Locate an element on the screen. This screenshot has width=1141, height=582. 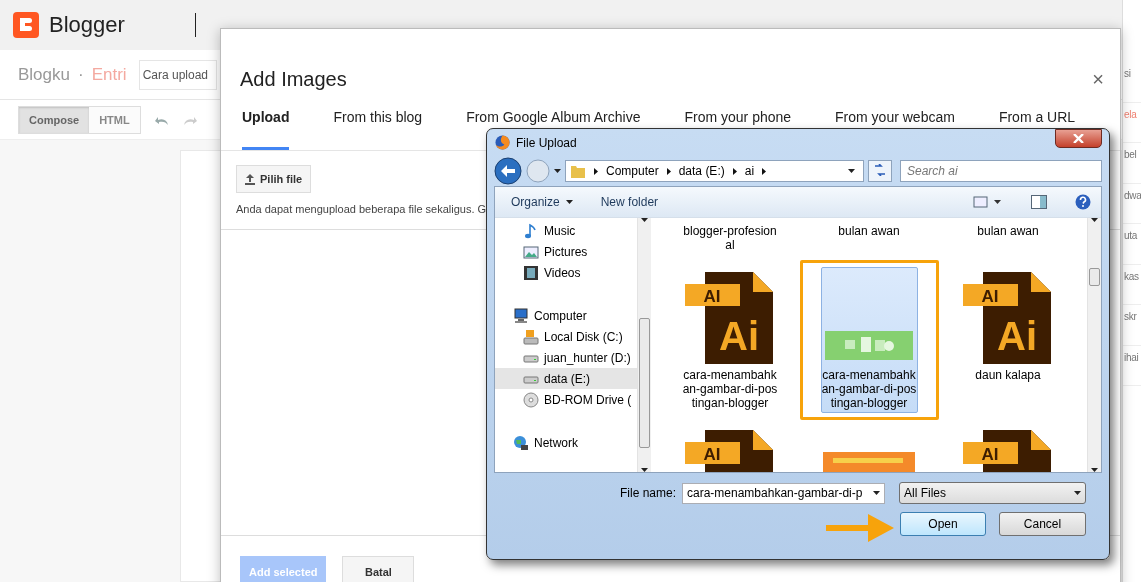
upload-hint: Anda dapat mengupload beberapa file sekaligus. G is located at coordinates (361, 209).